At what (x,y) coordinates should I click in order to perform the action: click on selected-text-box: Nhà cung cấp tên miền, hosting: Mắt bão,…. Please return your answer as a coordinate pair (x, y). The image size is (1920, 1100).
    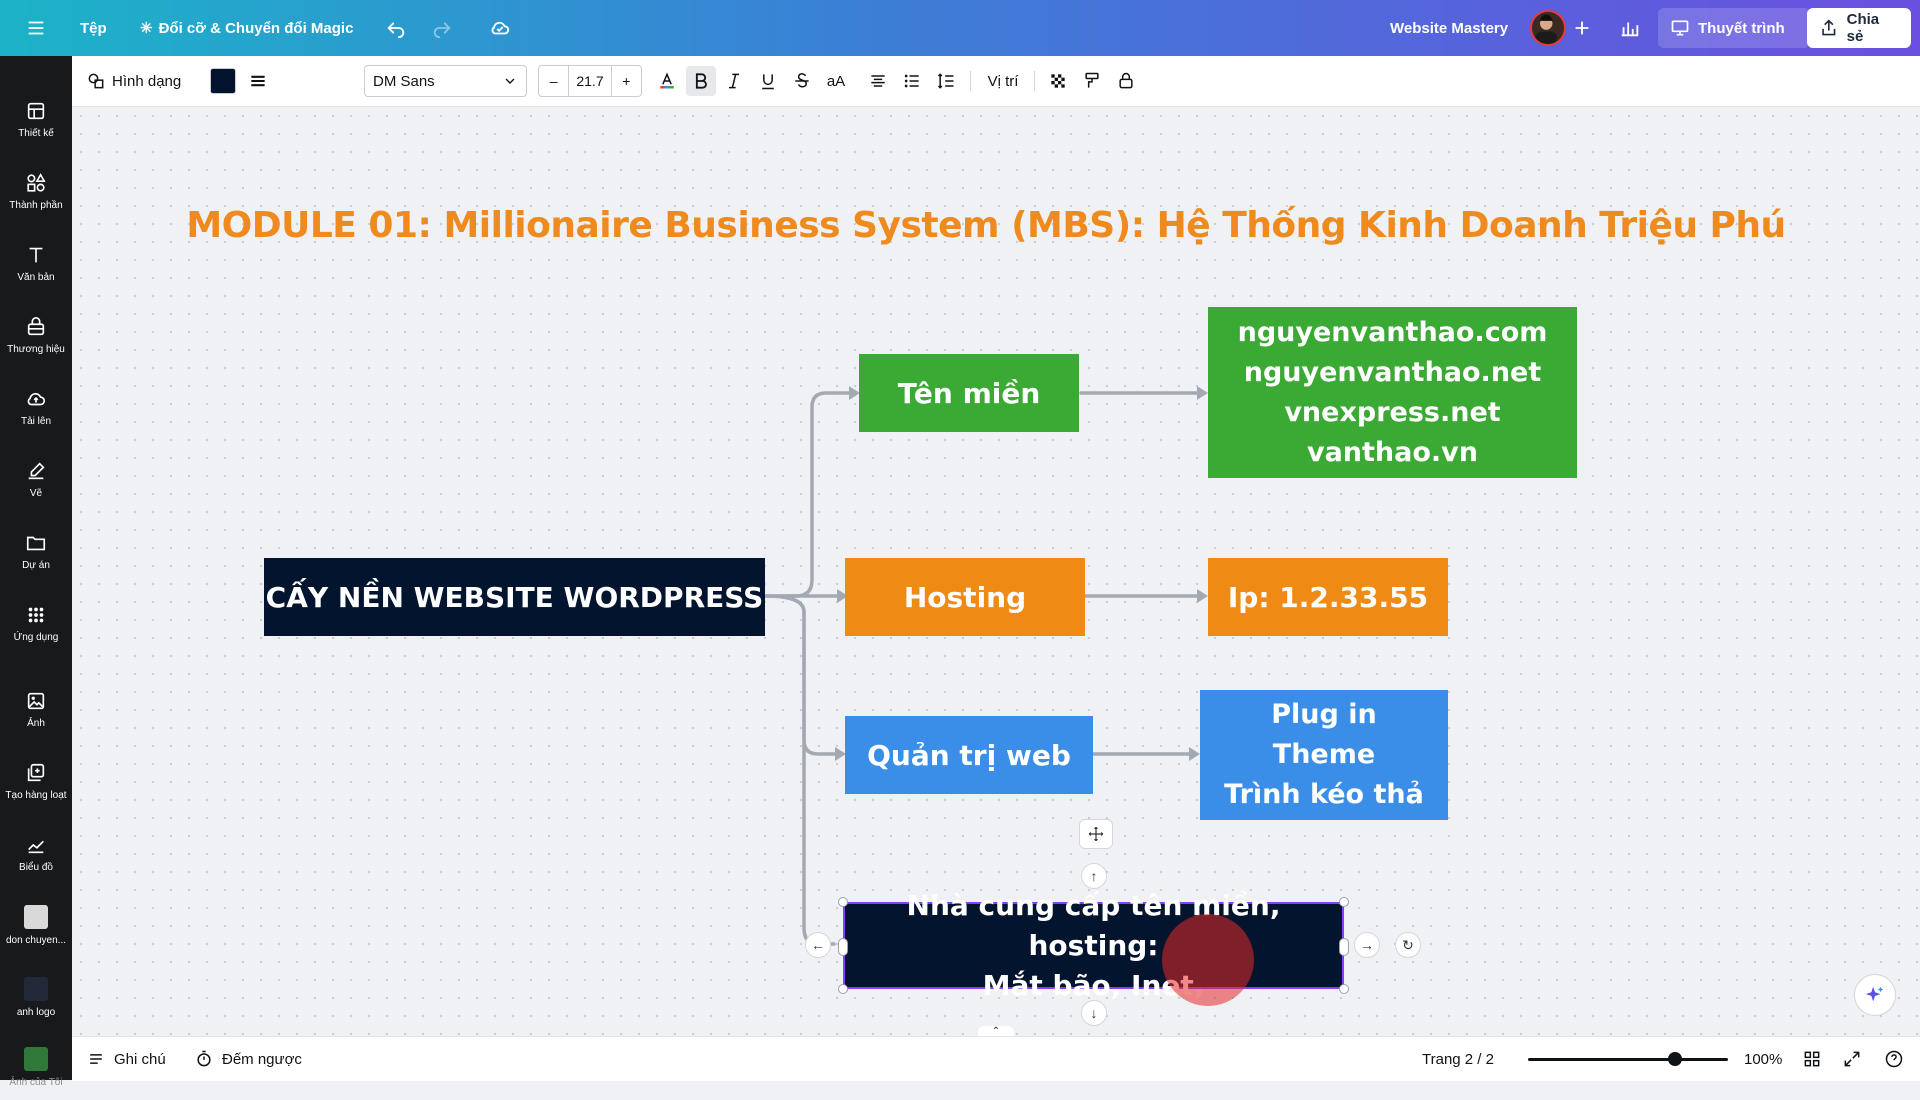
    Looking at the image, I should click on (1093, 945).